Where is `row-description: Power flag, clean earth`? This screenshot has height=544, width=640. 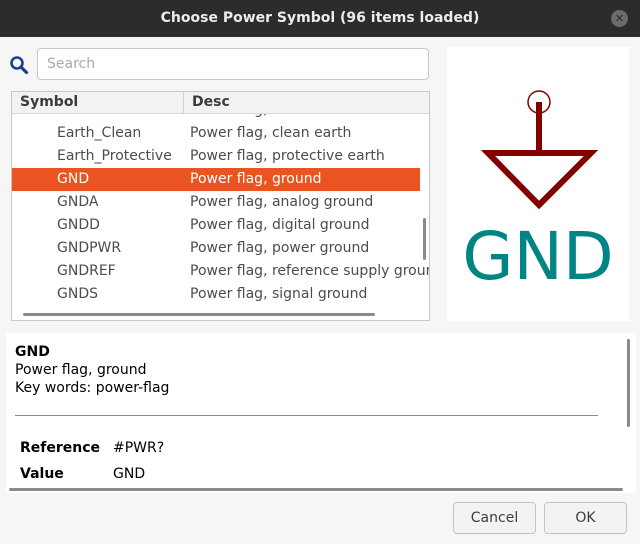 row-description: Power flag, clean earth is located at coordinates (271, 133).